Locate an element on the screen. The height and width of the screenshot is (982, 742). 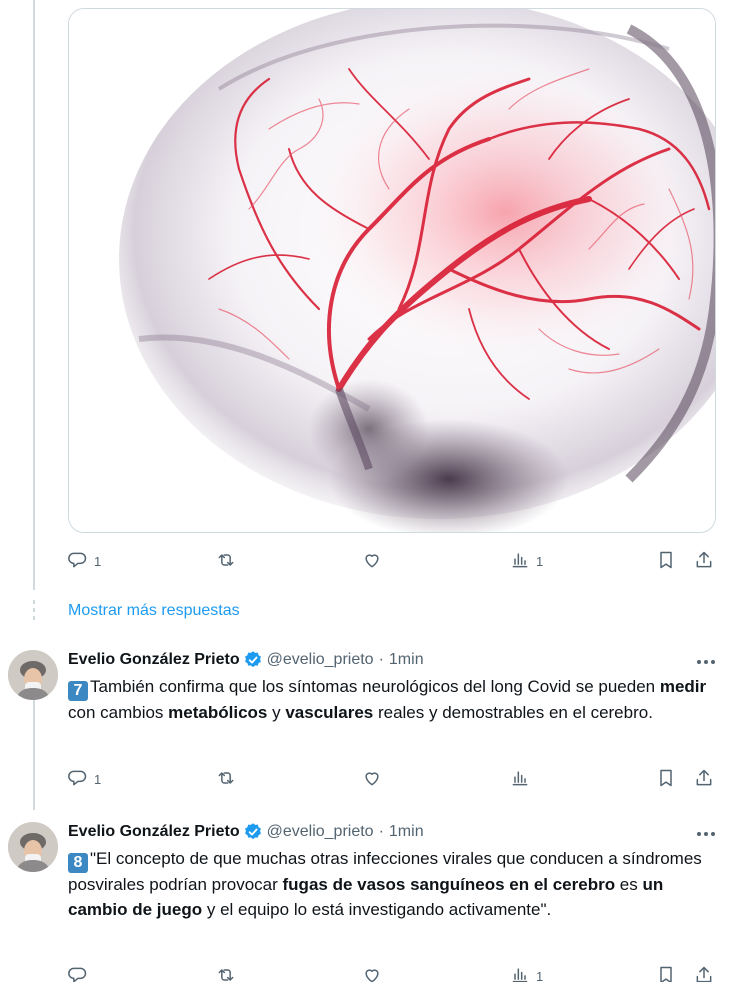
tweet-action-bar: 1 1 is located at coordinates (392, 562).